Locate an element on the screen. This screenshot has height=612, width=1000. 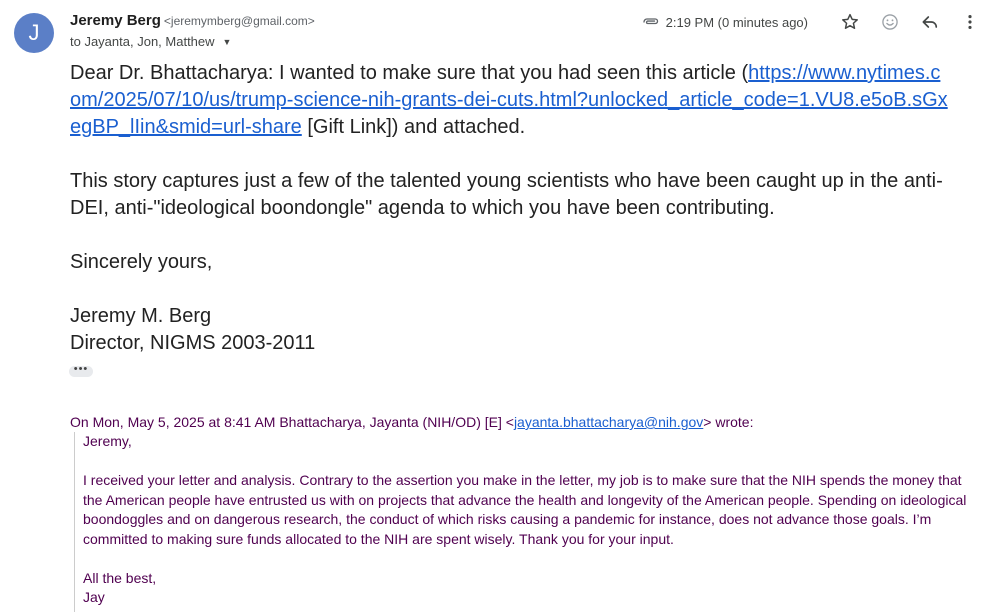
attachment-icon is located at coordinates (650, 21).